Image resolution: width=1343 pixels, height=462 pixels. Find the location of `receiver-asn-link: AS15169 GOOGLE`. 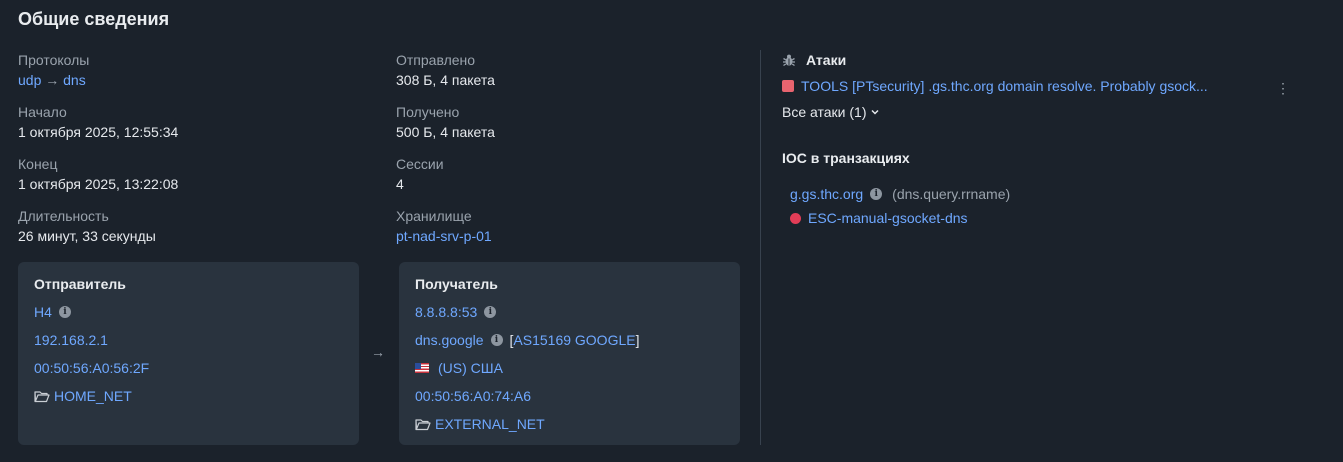

receiver-asn-link: AS15169 GOOGLE is located at coordinates (574, 340).